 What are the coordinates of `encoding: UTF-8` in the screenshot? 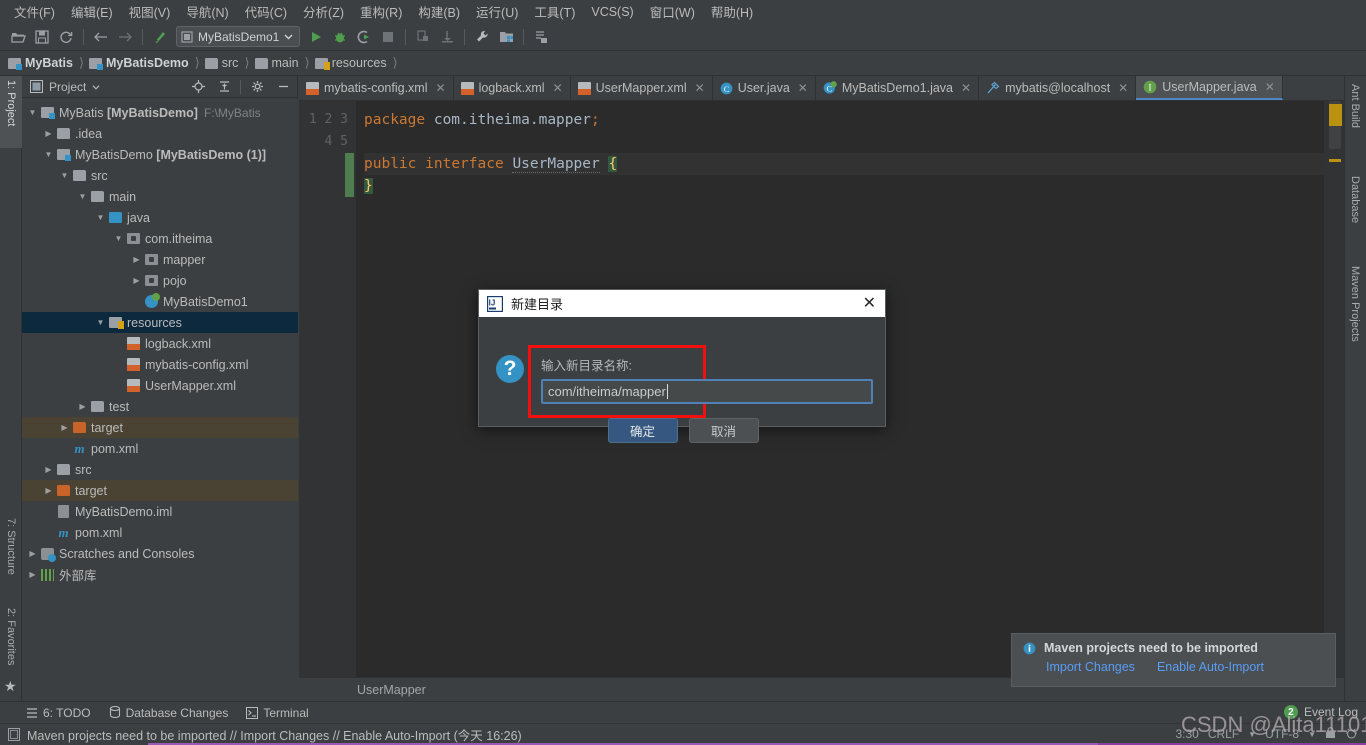 It's located at (1282, 734).